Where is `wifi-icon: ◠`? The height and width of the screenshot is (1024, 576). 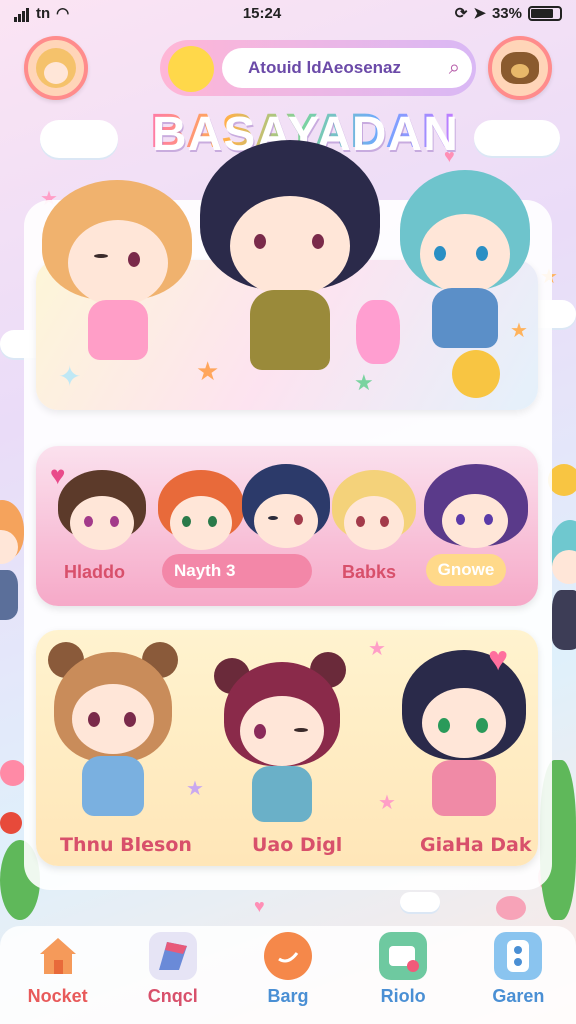 wifi-icon: ◠ is located at coordinates (63, 13).